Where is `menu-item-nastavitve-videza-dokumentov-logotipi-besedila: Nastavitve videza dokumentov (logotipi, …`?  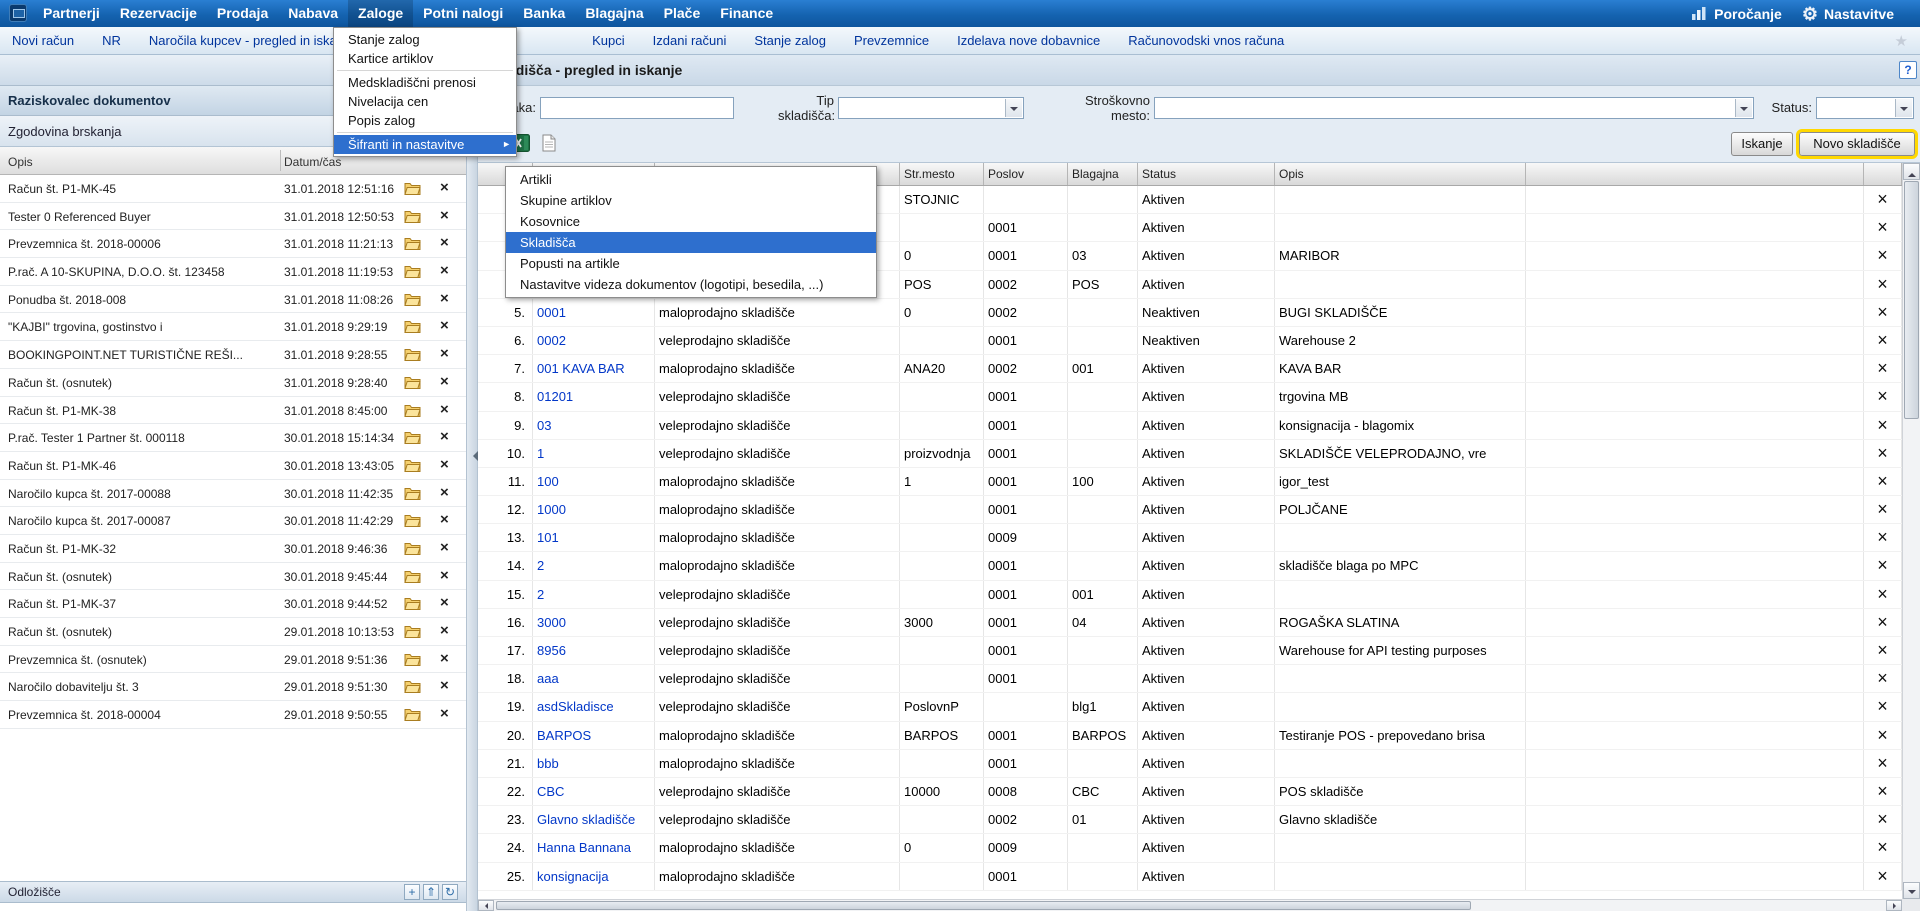 menu-item-nastavitve-videza-dokumentov-logotipi-besedila: Nastavitve videza dokumentov (logotipi, … is located at coordinates (691, 284).